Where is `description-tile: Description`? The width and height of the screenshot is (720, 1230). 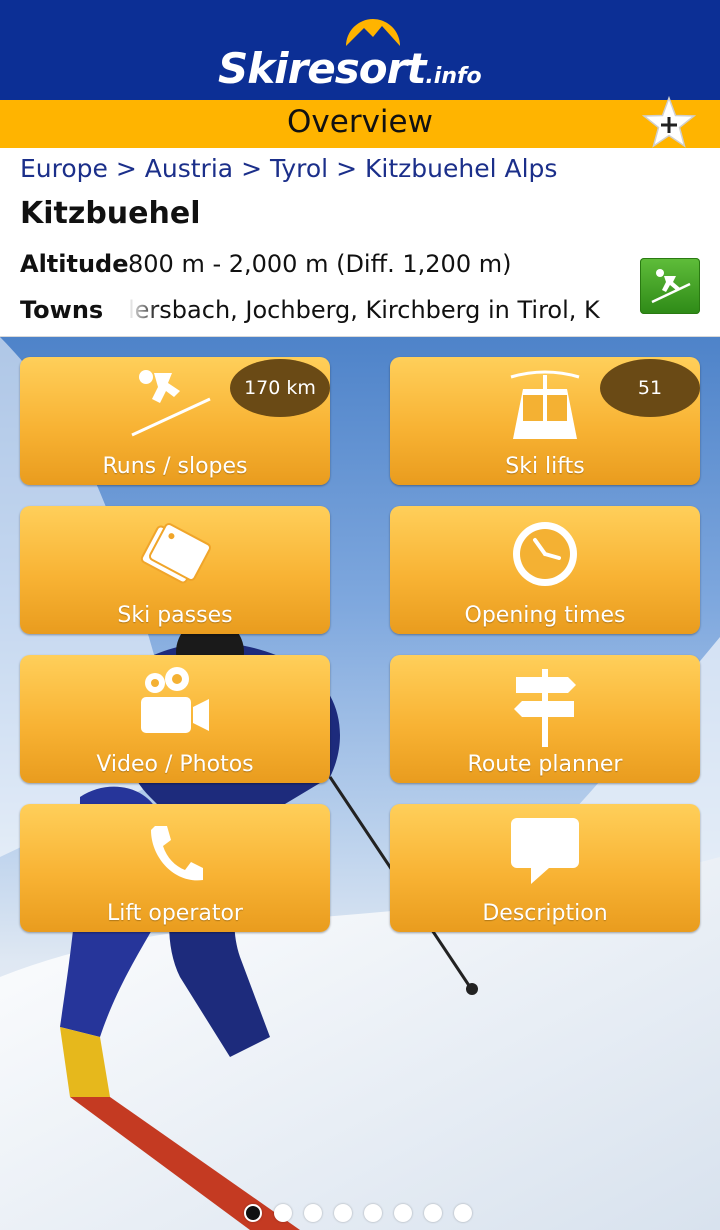 description-tile: Description is located at coordinates (545, 868).